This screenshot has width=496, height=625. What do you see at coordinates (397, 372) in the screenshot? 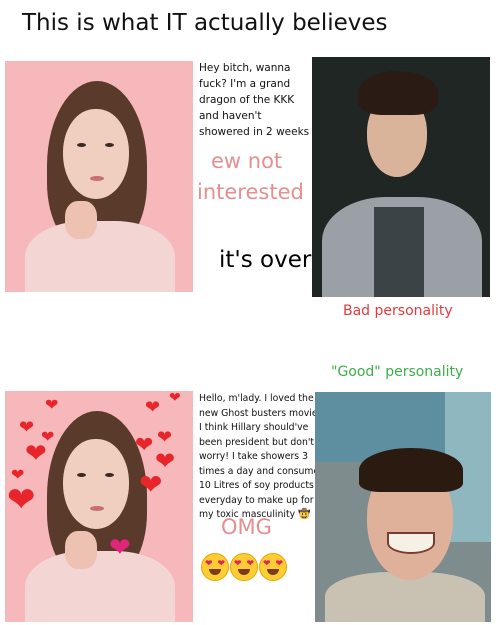
I see `good-personality-label: "Good" personality` at bounding box center [397, 372].